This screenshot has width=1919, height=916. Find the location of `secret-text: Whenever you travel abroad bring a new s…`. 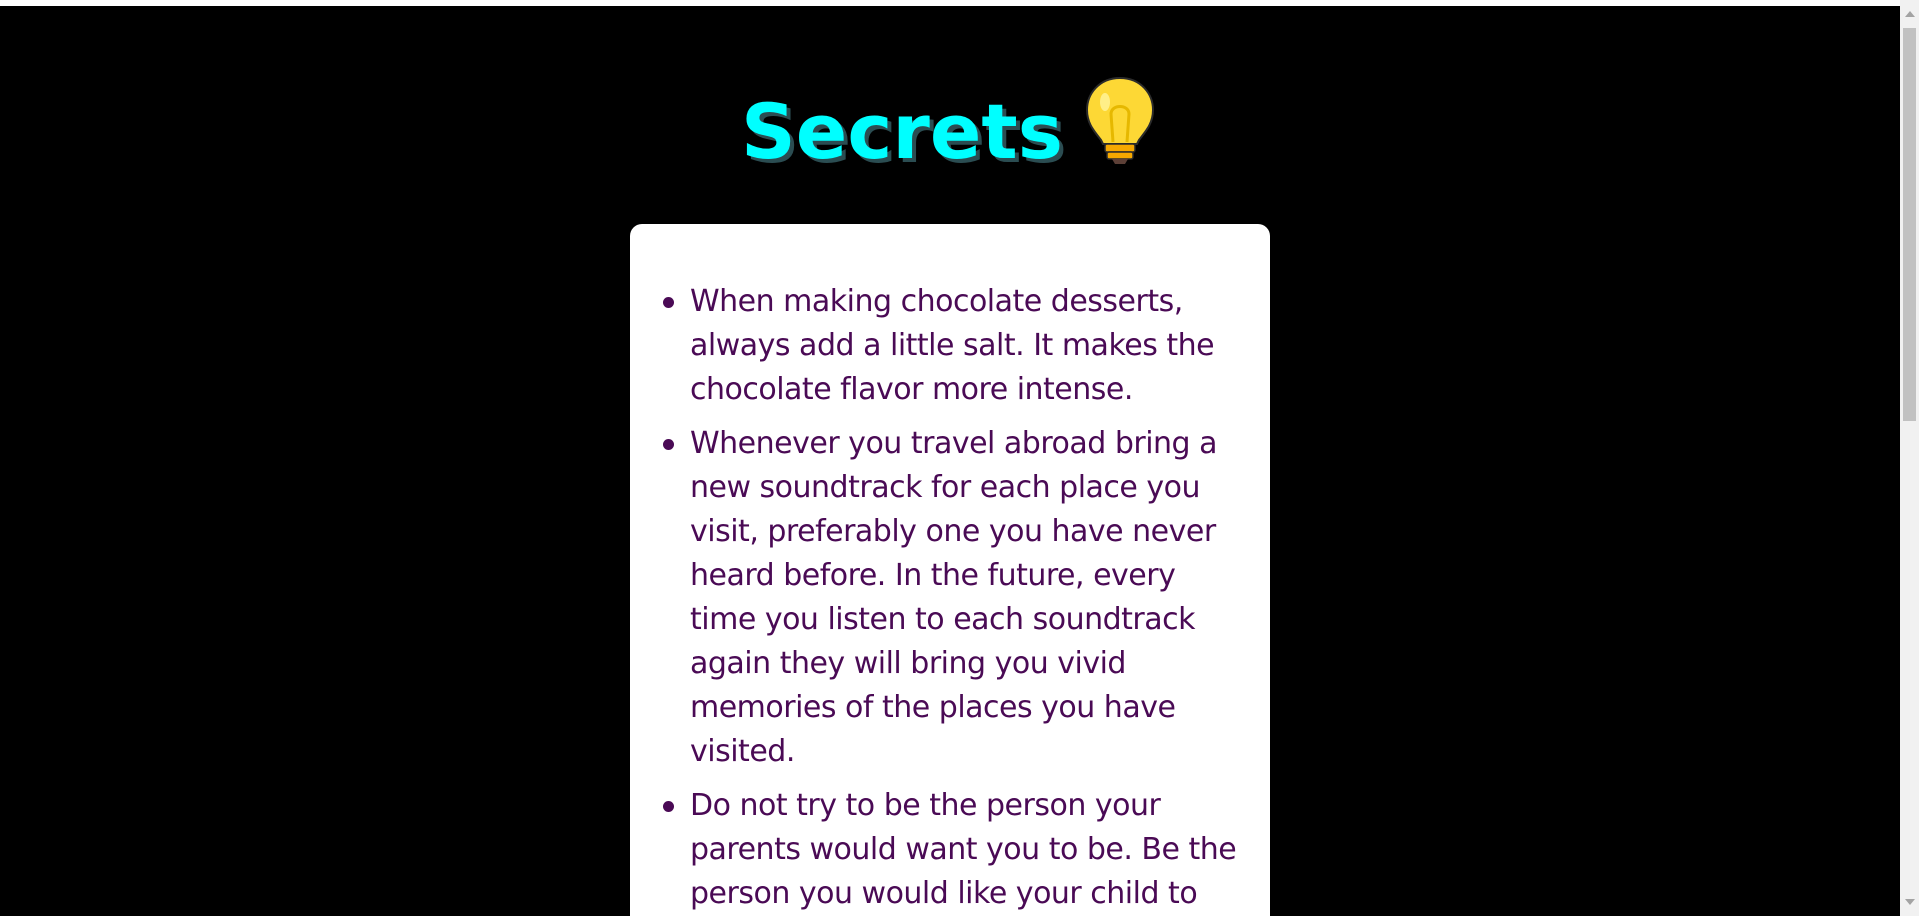

secret-text: Whenever you travel abroad bring a new s… is located at coordinates (954, 597).